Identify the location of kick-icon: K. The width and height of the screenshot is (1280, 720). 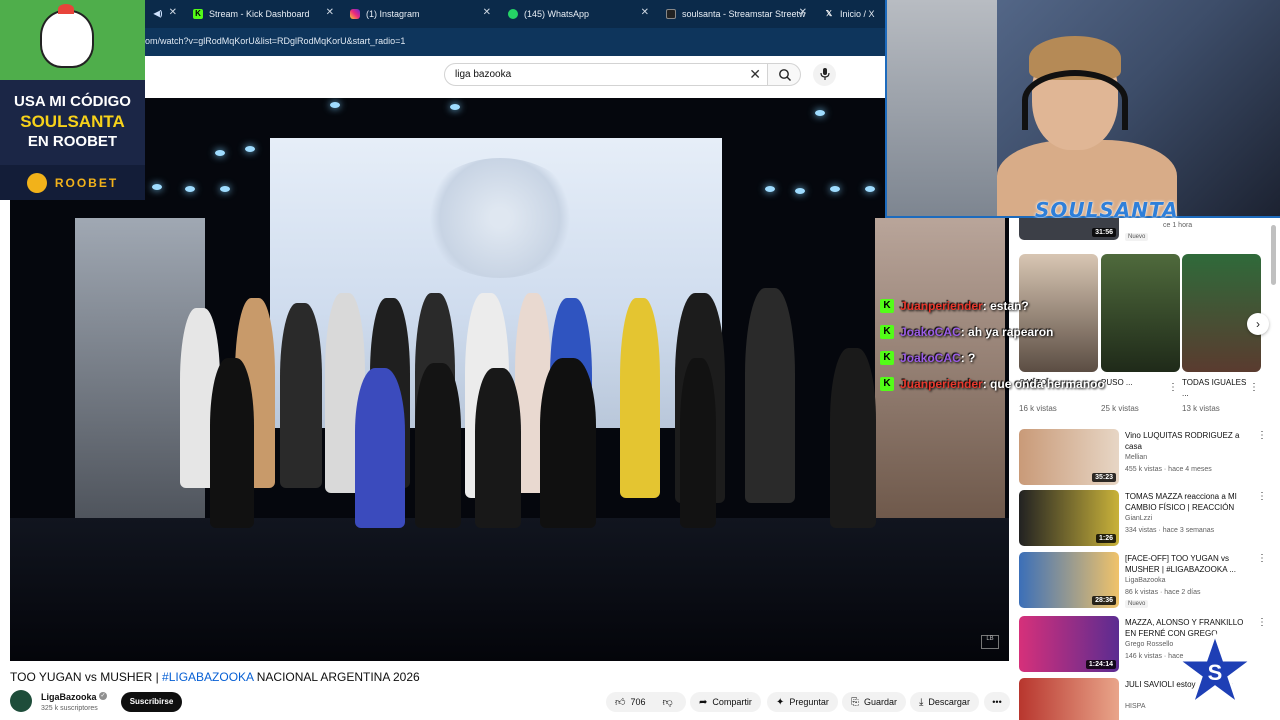
(198, 14).